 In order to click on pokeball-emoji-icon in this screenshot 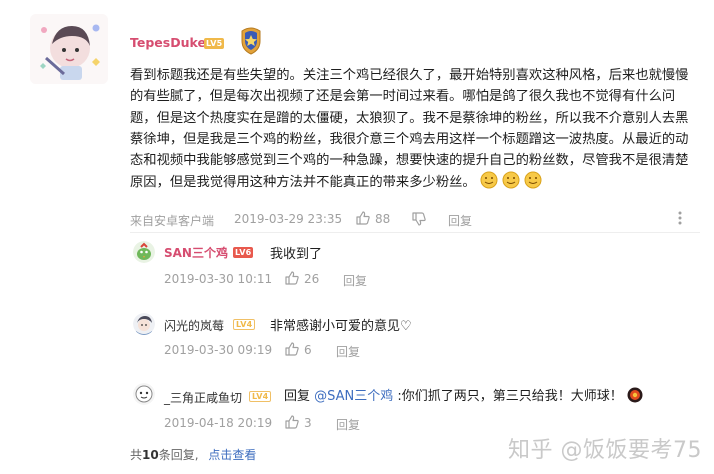, I will do `click(635, 397)`.